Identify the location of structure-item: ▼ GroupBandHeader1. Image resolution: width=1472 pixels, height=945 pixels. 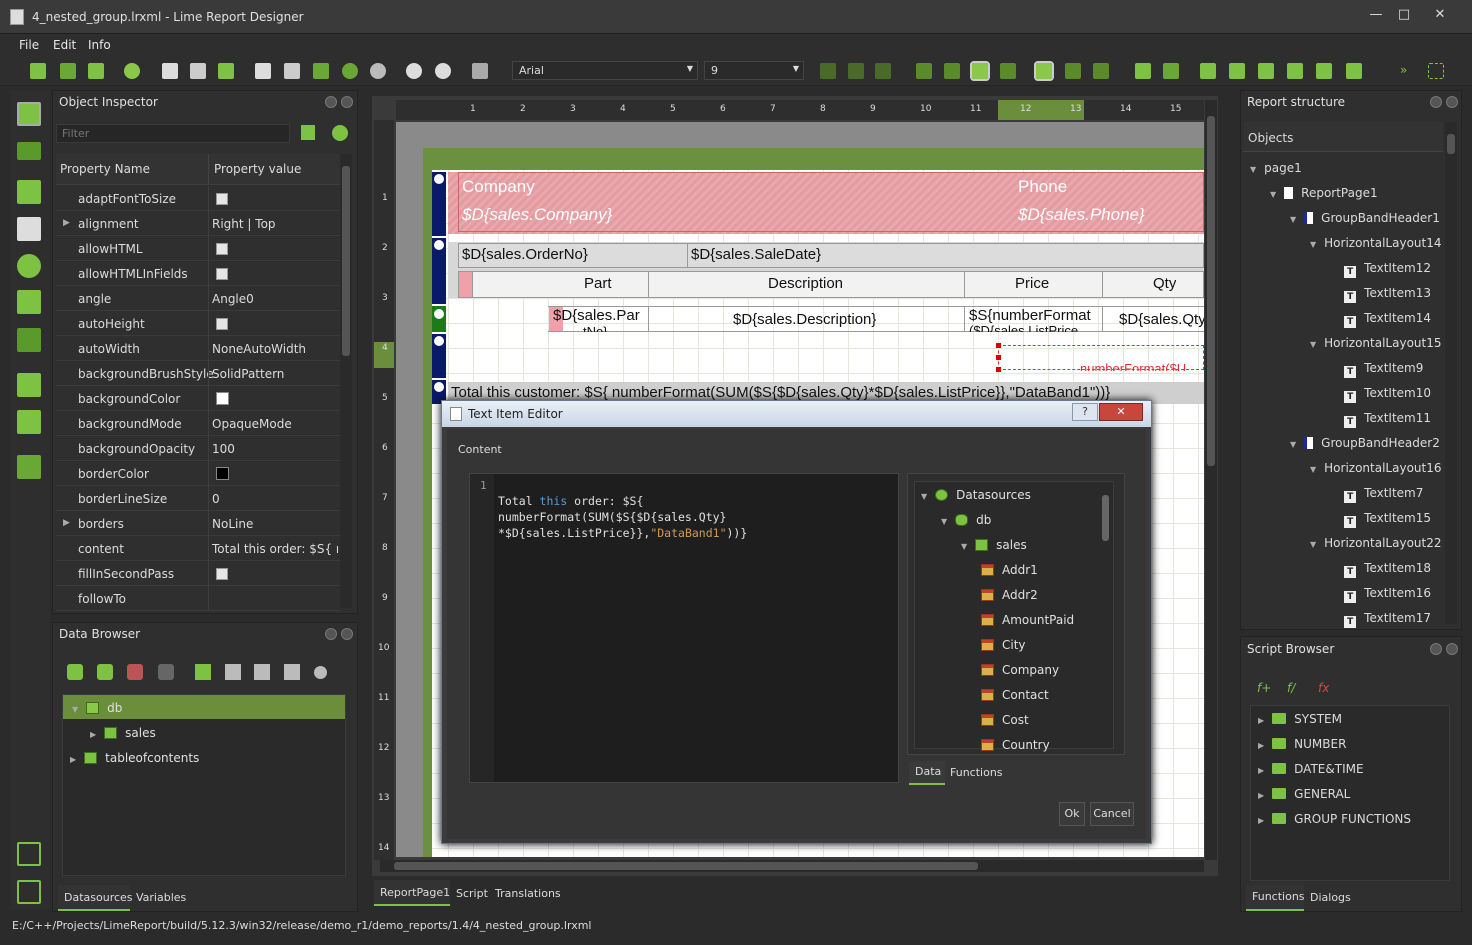
(1365, 218).